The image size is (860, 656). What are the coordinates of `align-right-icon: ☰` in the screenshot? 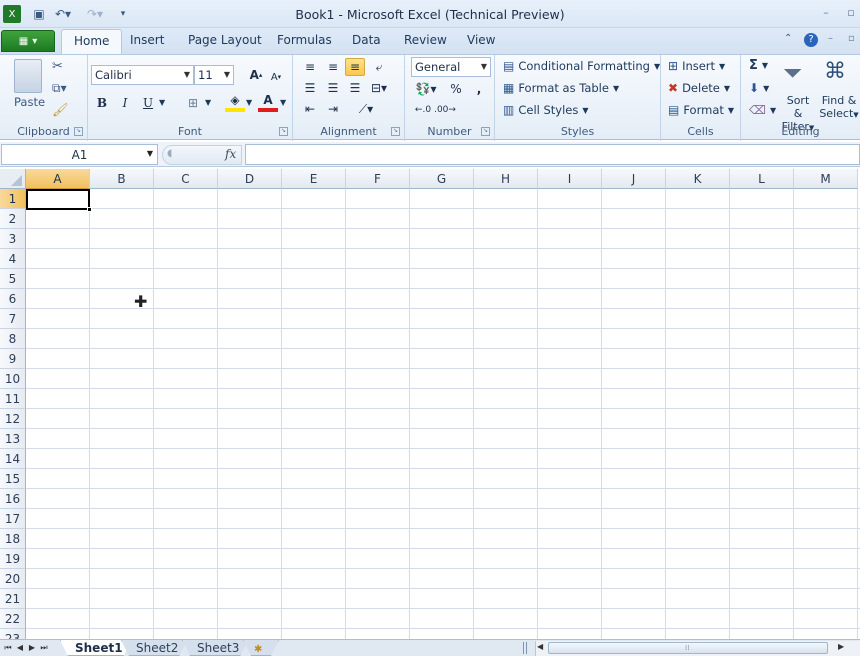 It's located at (355, 88).